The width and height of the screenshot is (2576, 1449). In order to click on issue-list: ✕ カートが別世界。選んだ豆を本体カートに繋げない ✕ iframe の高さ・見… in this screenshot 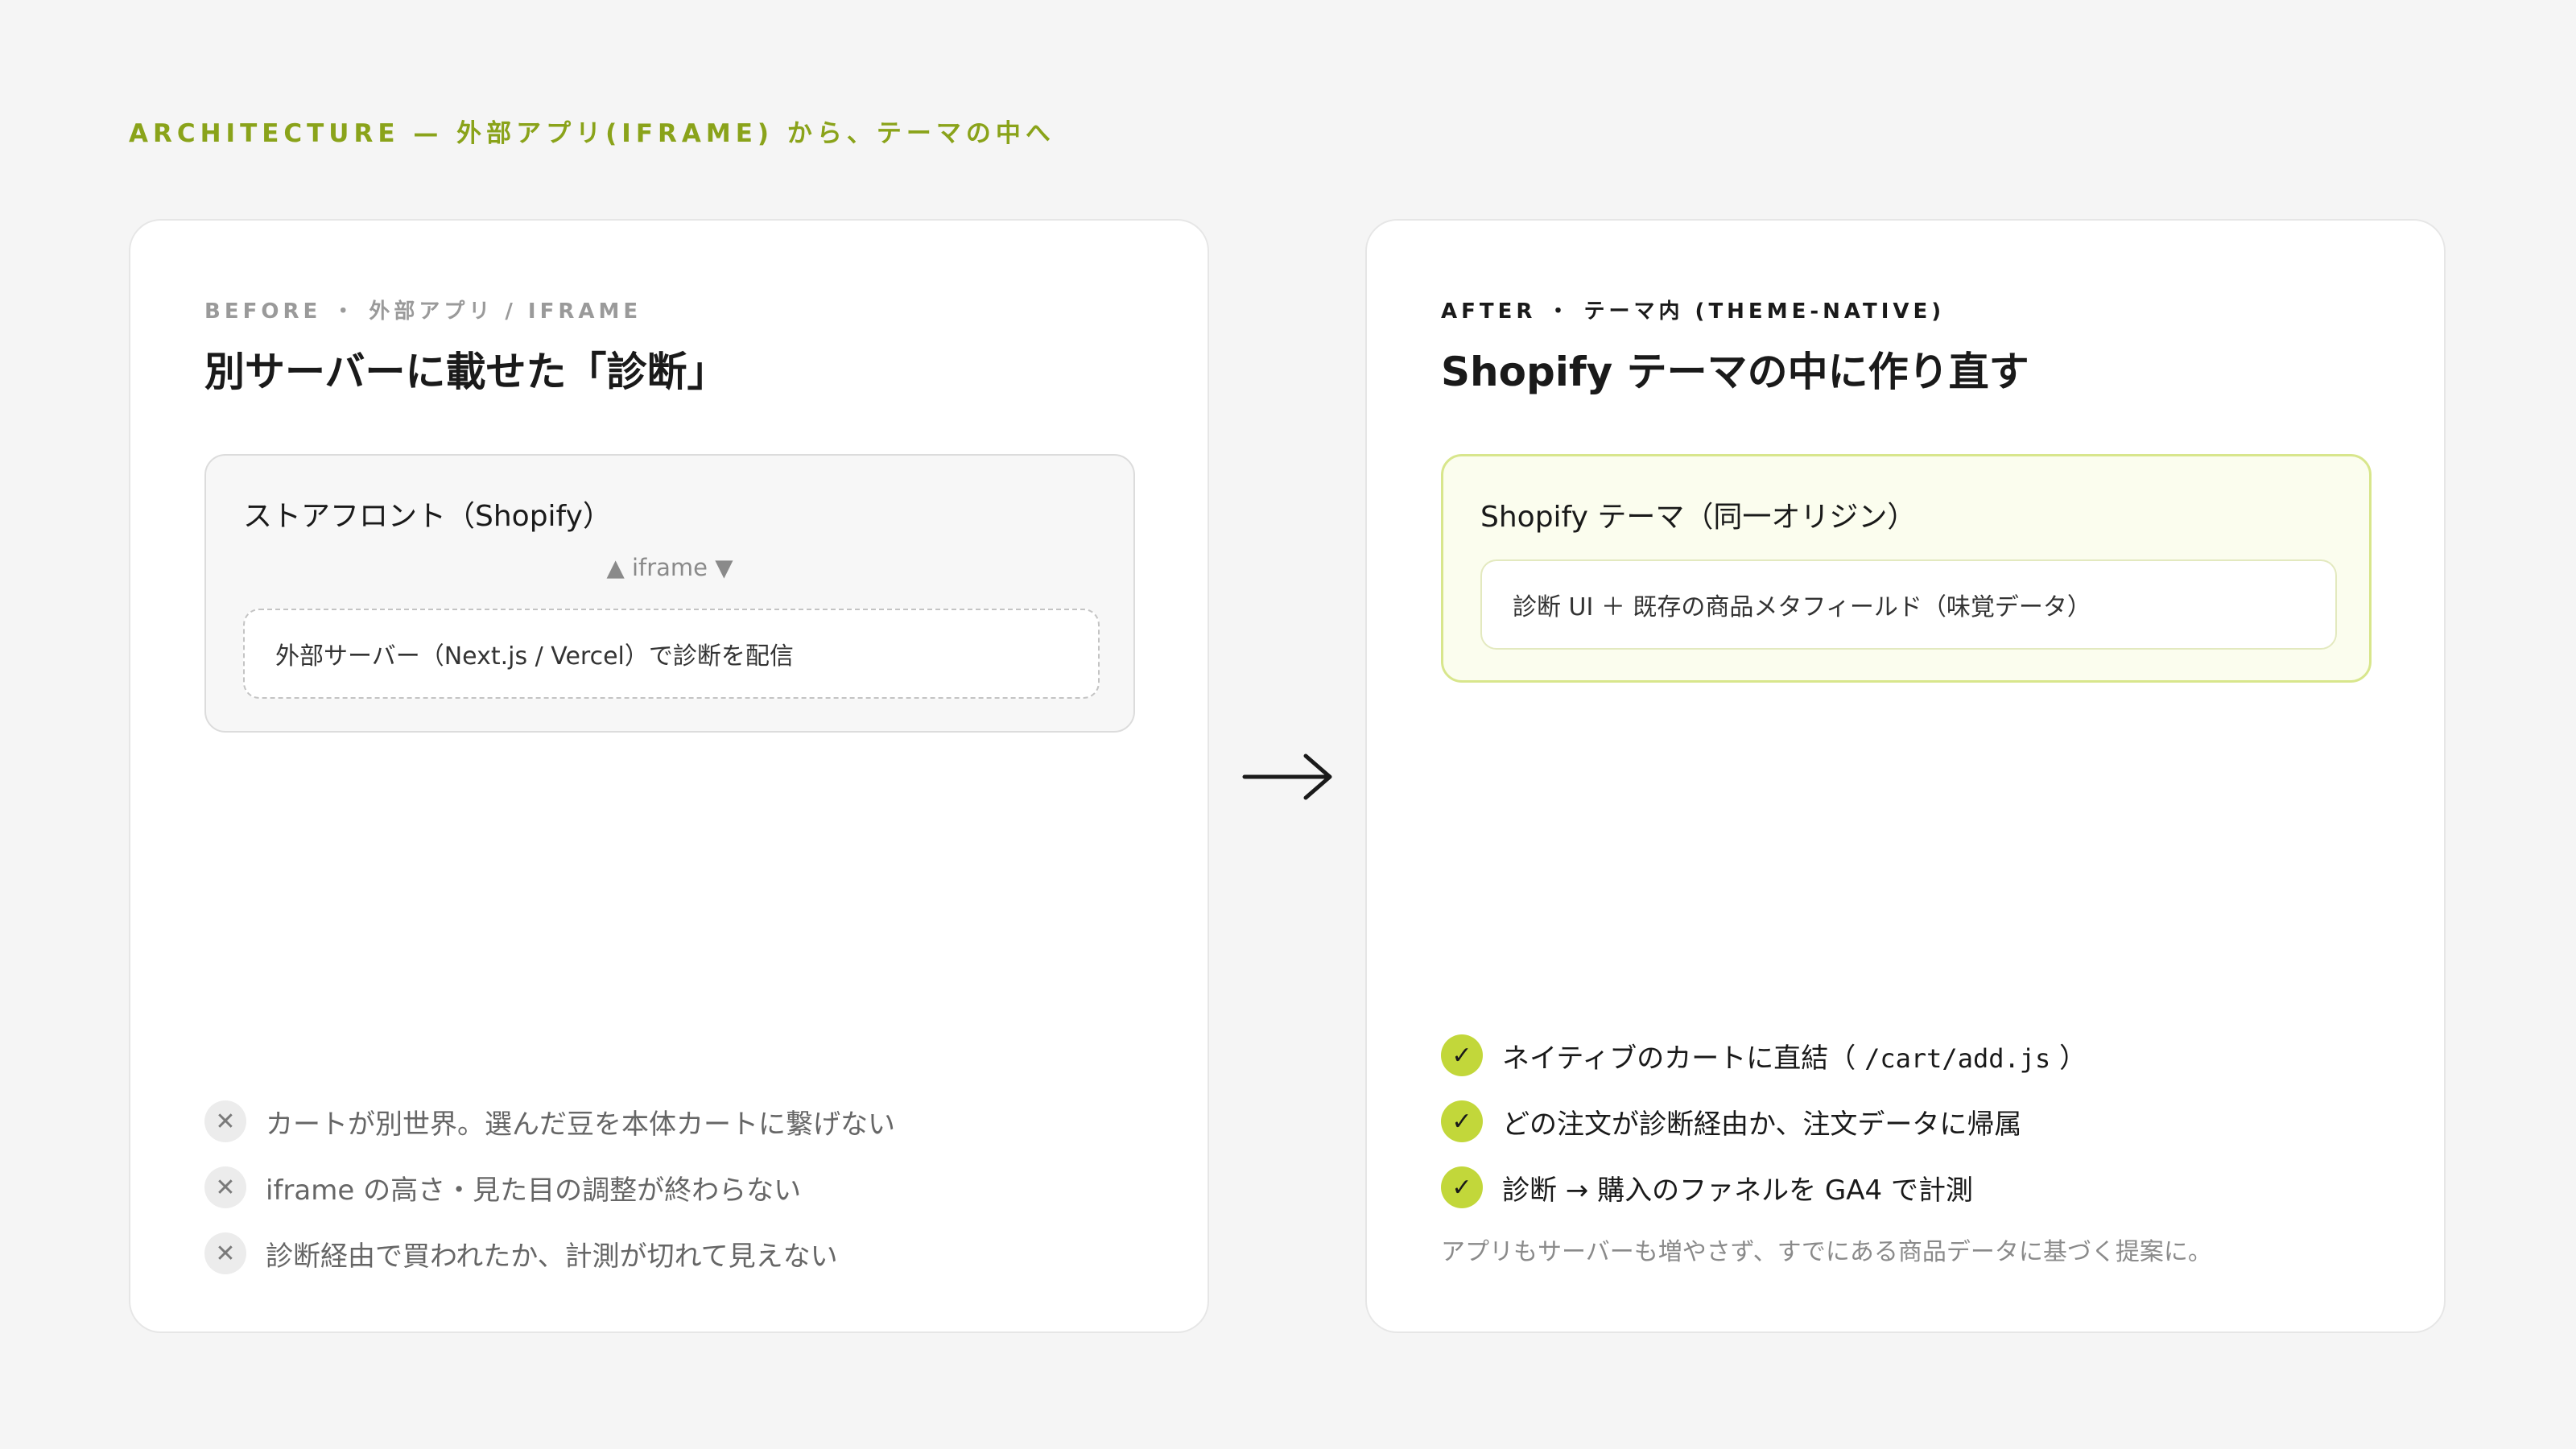, I will do `click(549, 1187)`.